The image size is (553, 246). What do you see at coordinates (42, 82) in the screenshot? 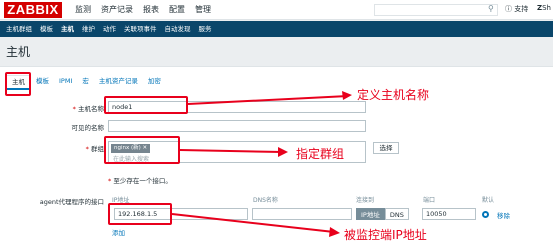
I see `tab-templates: 模板` at bounding box center [42, 82].